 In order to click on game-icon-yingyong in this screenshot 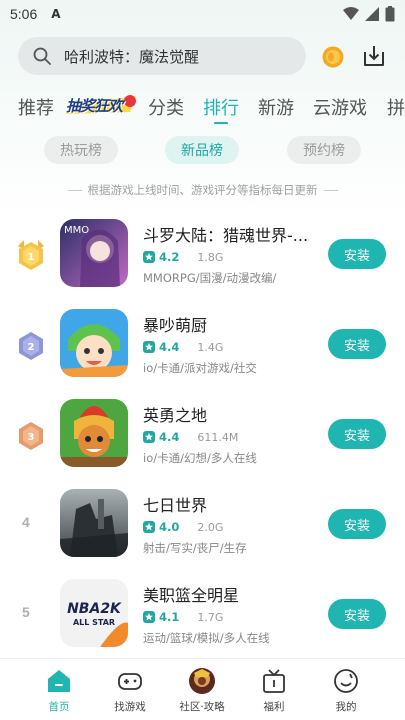, I will do `click(94, 433)`.